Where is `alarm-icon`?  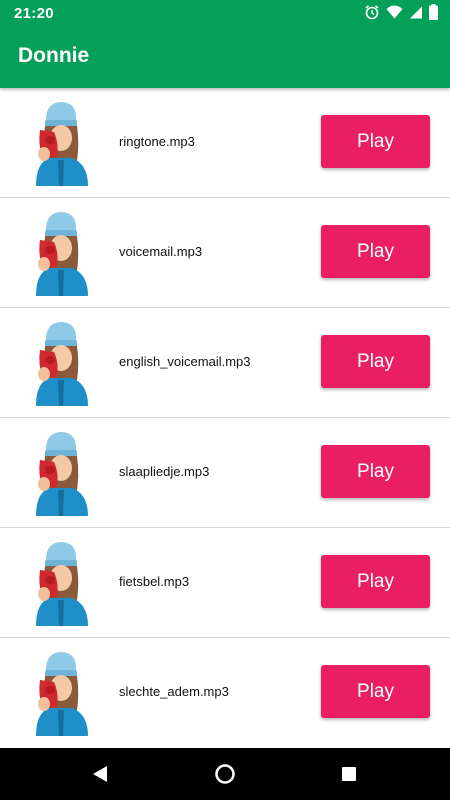
alarm-icon is located at coordinates (372, 14).